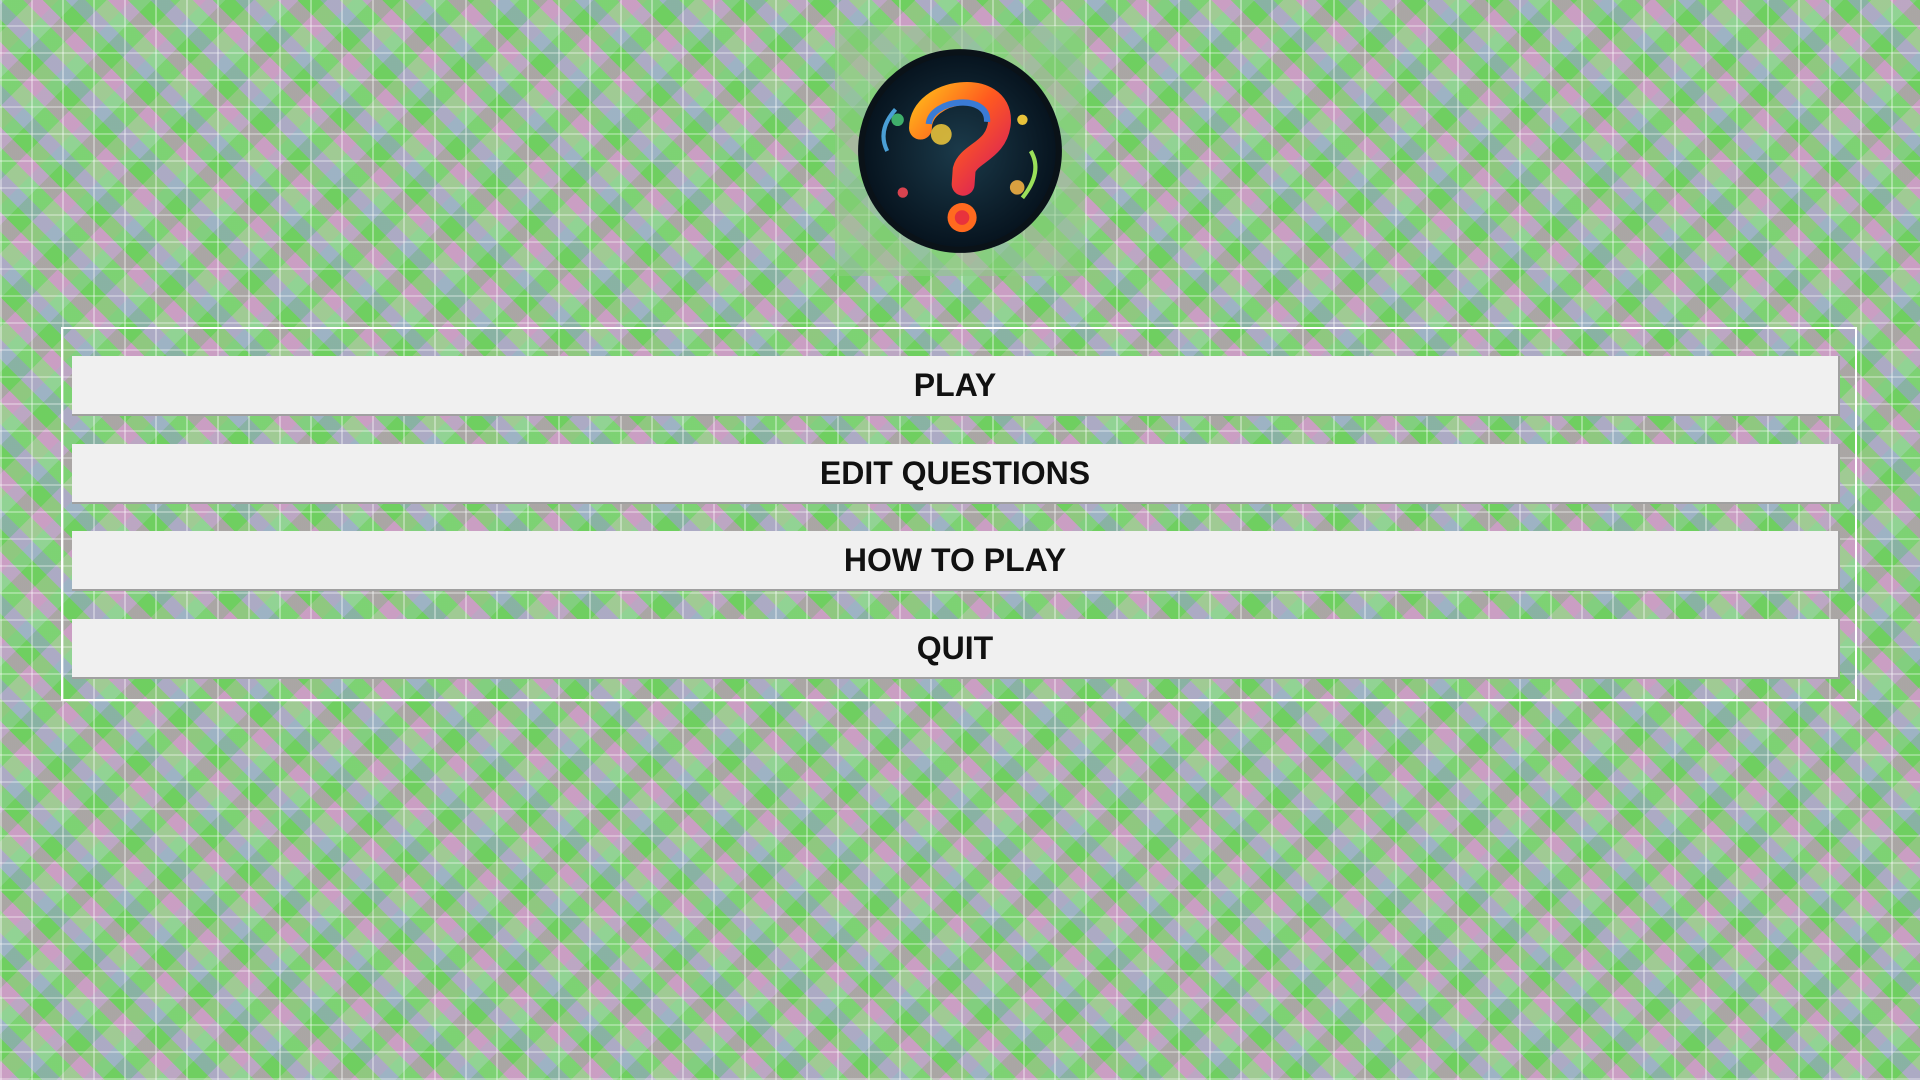  I want to click on edit-questions-button: EDIT QUESTIONS, so click(956, 474).